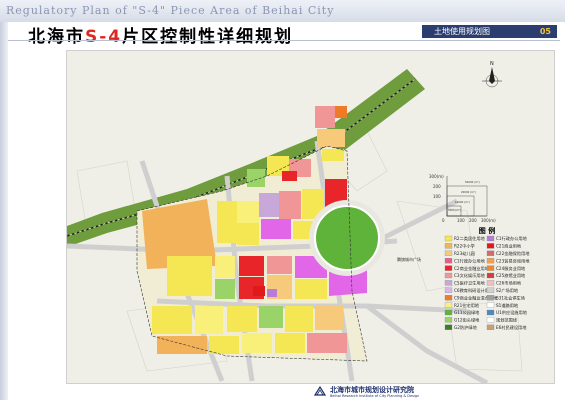  What do you see at coordinates (492, 64) in the screenshot?
I see `svg-text: N` at bounding box center [492, 64].